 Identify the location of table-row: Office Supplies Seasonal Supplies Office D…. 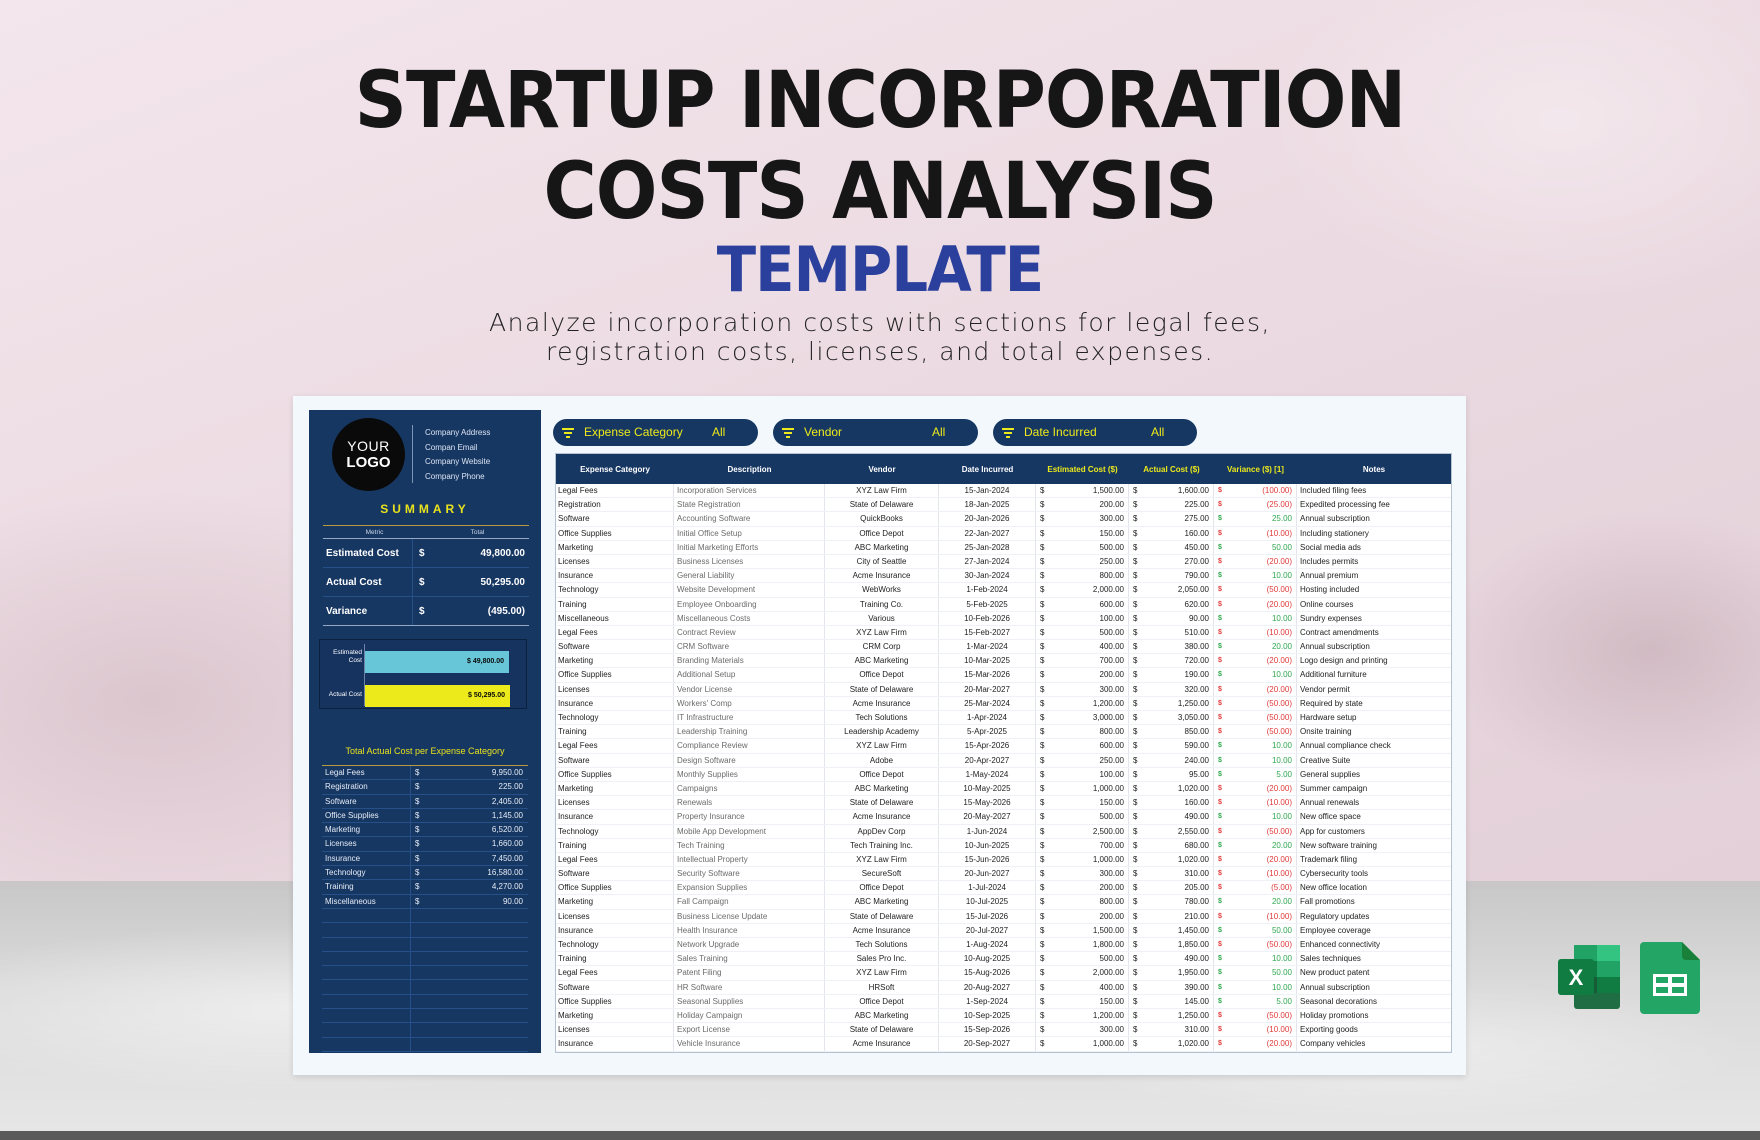
(1003, 1001).